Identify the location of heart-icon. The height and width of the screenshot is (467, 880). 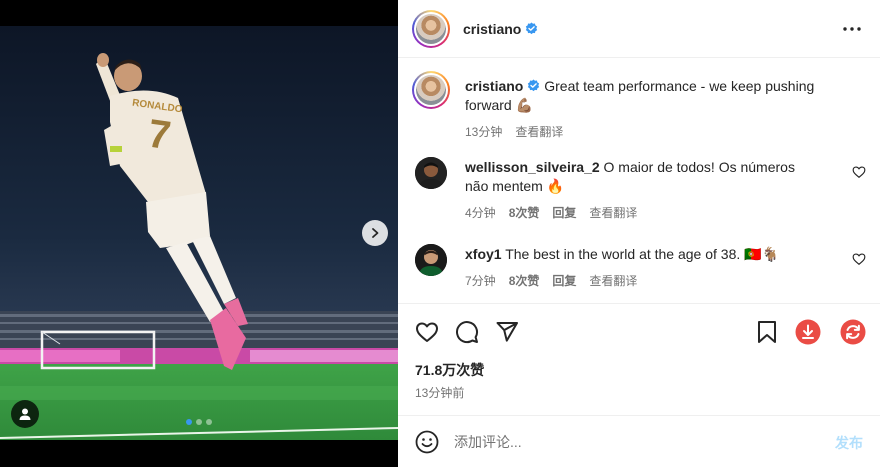
(427, 332).